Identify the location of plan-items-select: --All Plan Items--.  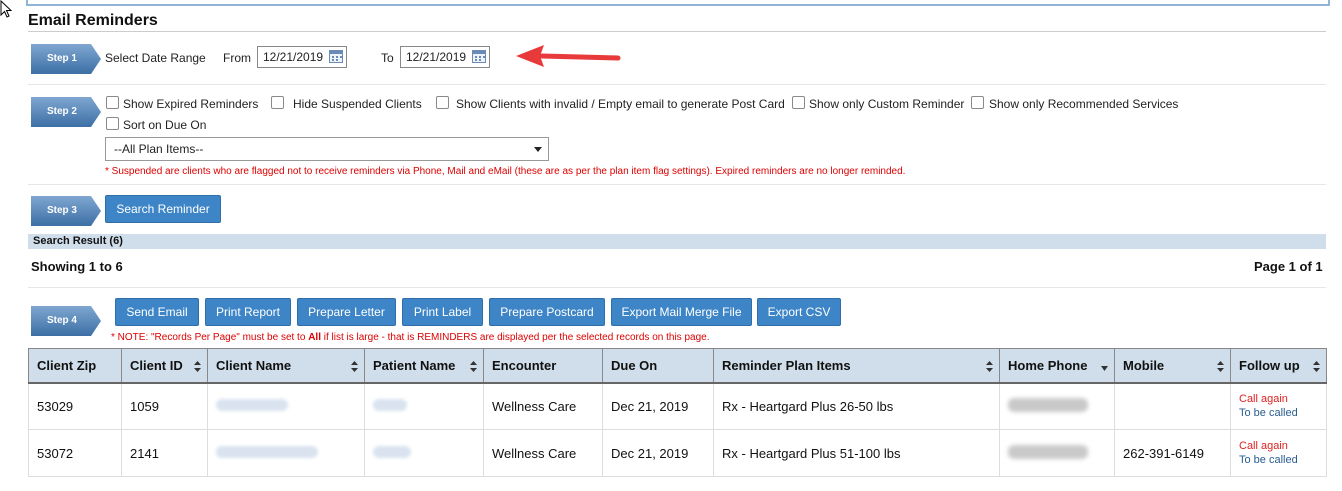
(327, 149).